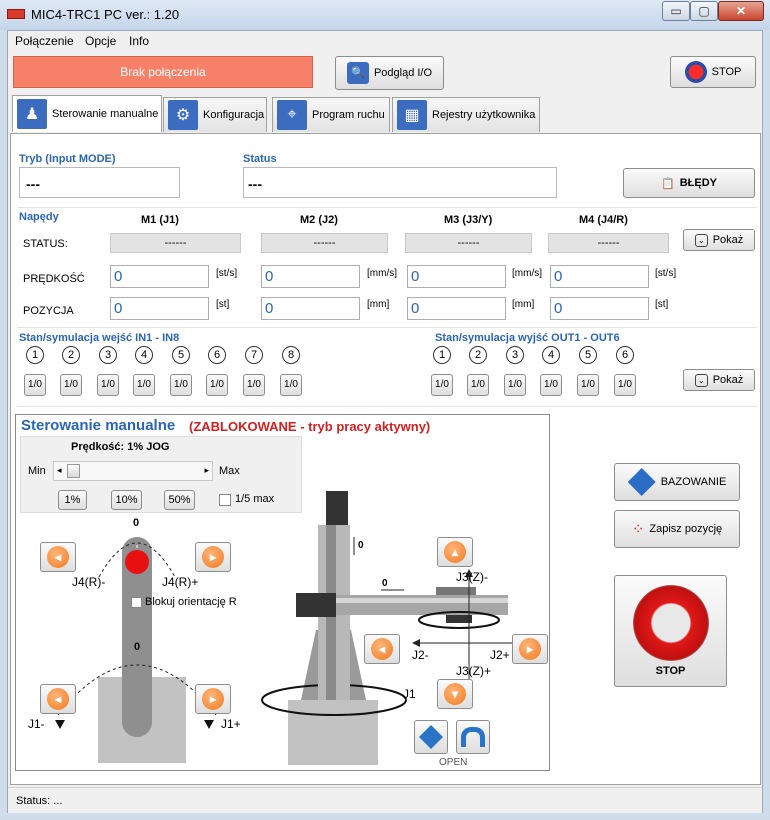 The height and width of the screenshot is (820, 770). What do you see at coordinates (58, 699) in the screenshot?
I see `j1-minus-button: ◂` at bounding box center [58, 699].